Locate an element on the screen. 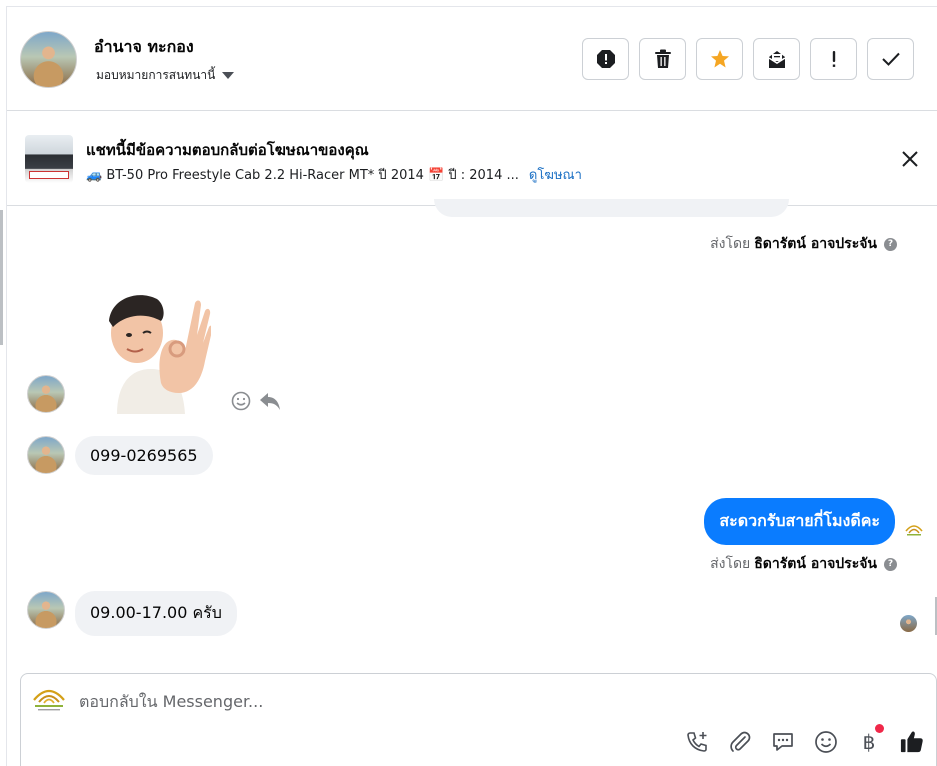 The width and height of the screenshot is (937, 766). message-input is located at coordinates (469, 701).